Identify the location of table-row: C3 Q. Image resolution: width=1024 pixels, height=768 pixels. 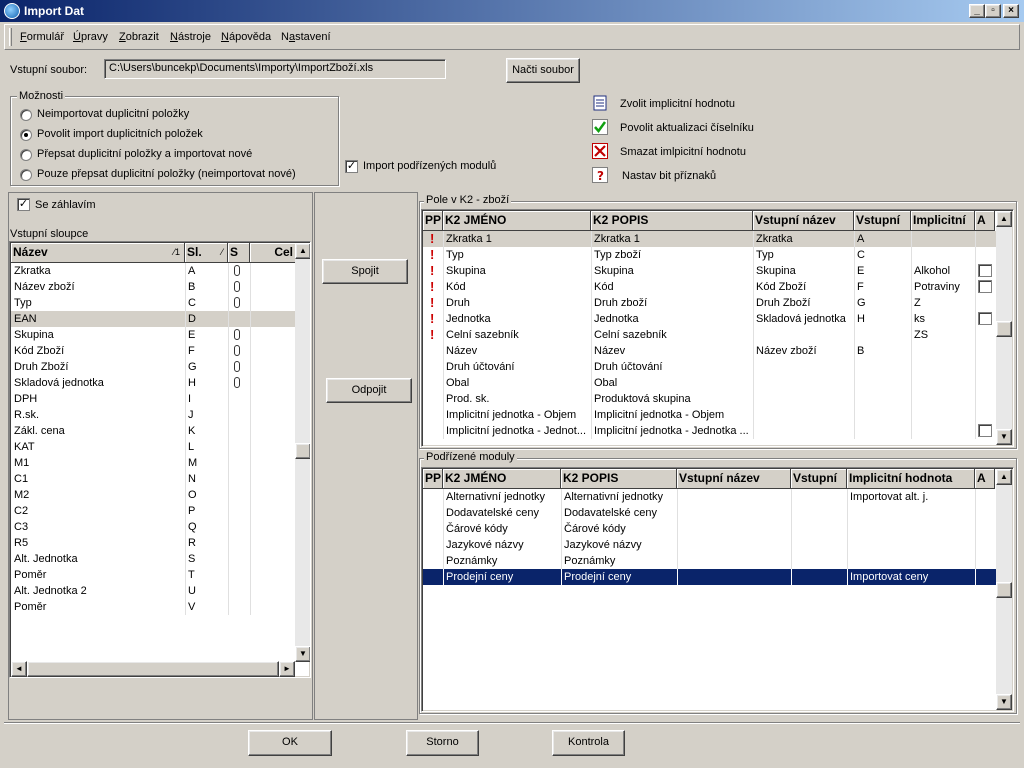
(153, 527).